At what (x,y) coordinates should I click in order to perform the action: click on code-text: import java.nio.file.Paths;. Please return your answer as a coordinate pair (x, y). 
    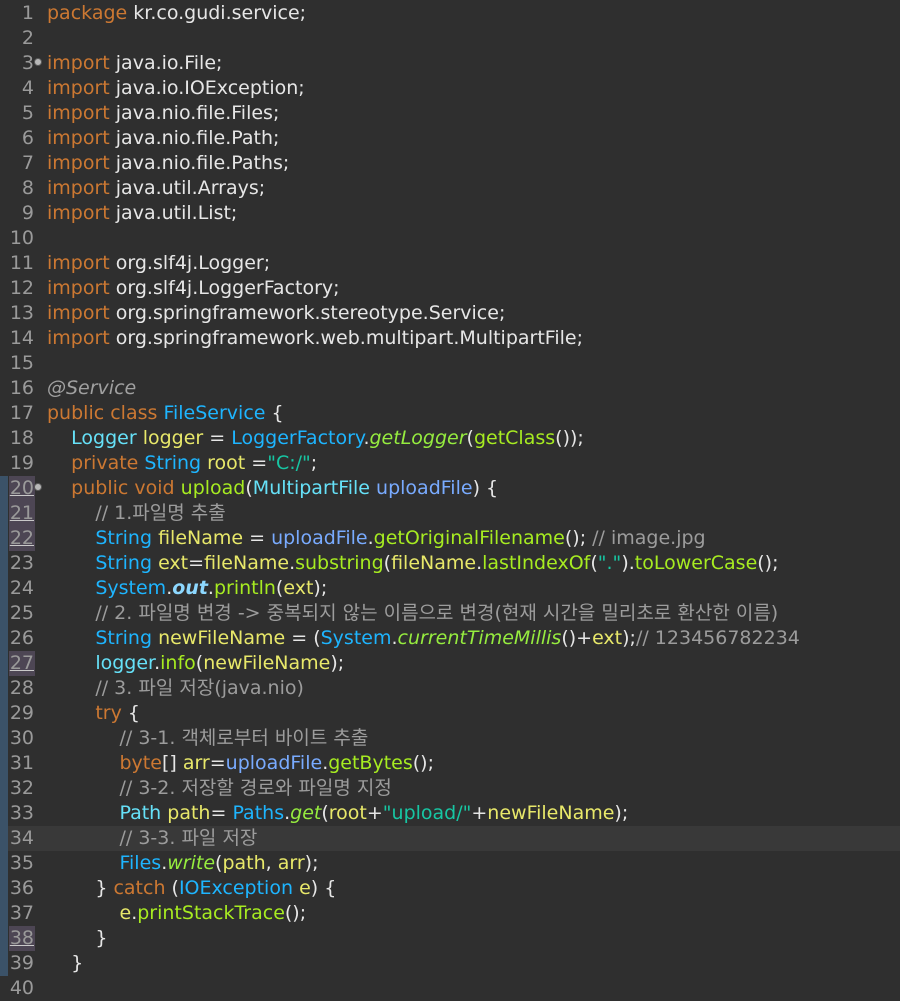
    Looking at the image, I should click on (168, 163).